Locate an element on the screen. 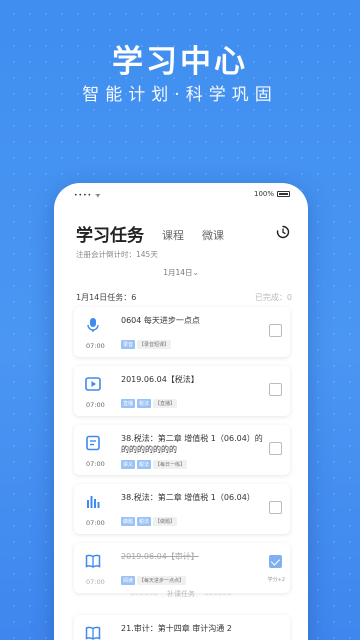 The width and height of the screenshot is (360, 640). task-card: 21.审计：第十四章 审计沟通 2 is located at coordinates (182, 627).